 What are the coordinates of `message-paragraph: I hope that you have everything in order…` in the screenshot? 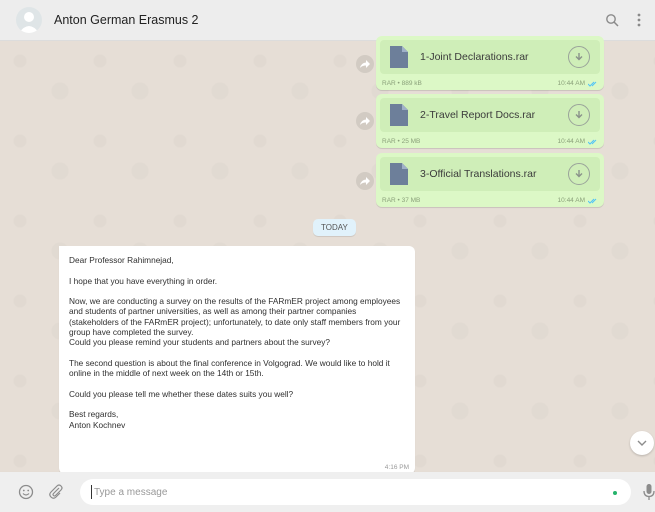 It's located at (143, 280).